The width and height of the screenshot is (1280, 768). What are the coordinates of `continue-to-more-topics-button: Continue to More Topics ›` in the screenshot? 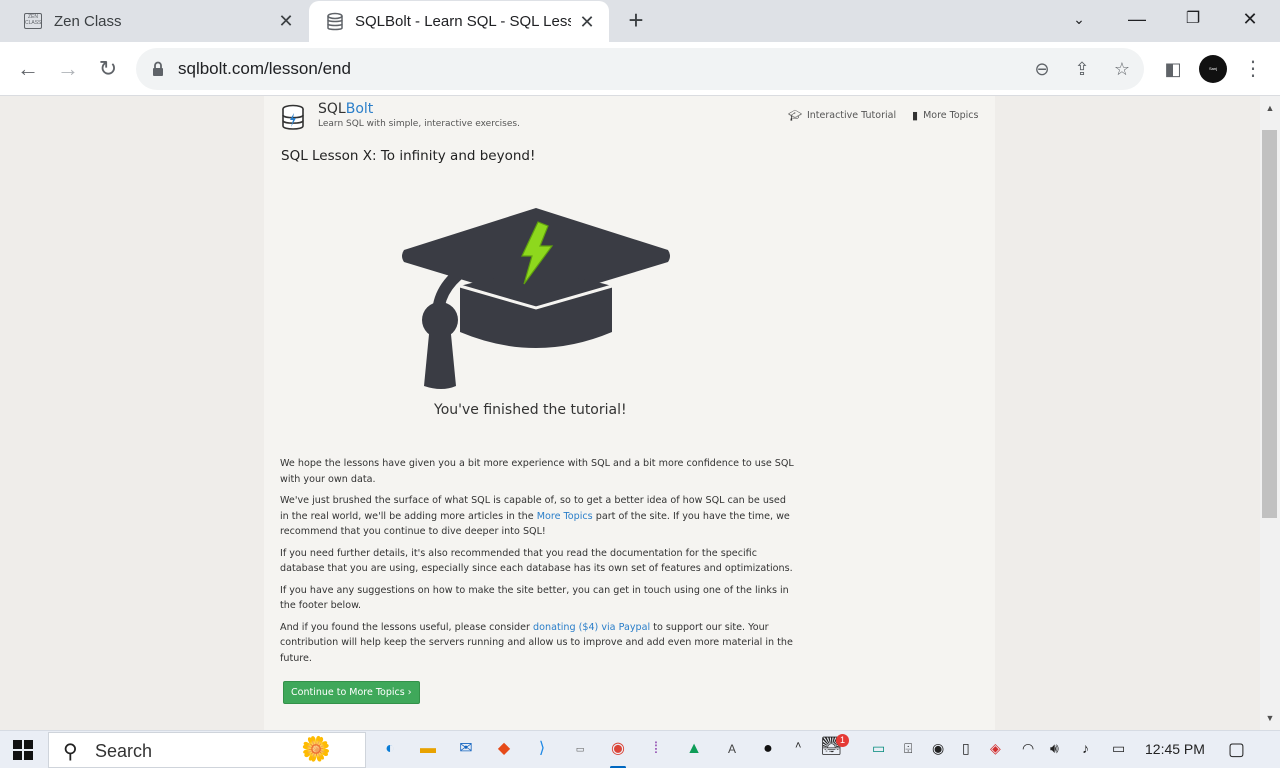 It's located at (351, 692).